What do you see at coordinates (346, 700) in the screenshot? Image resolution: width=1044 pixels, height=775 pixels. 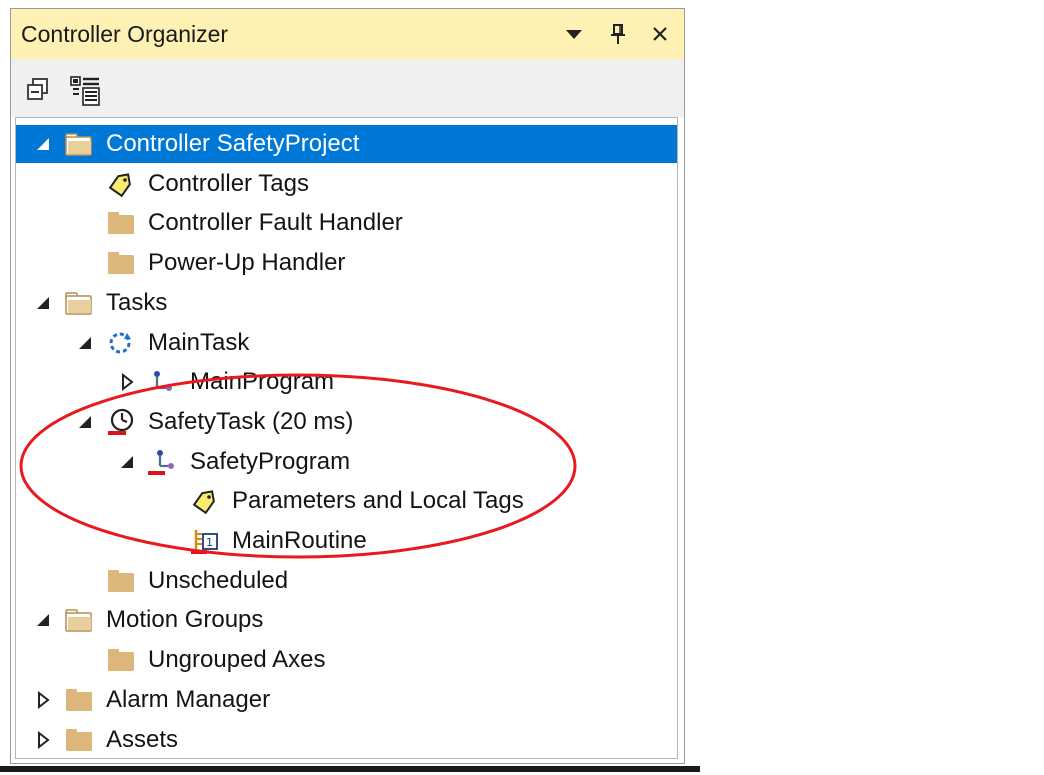 I see `tree-item: Alarm Manager` at bounding box center [346, 700].